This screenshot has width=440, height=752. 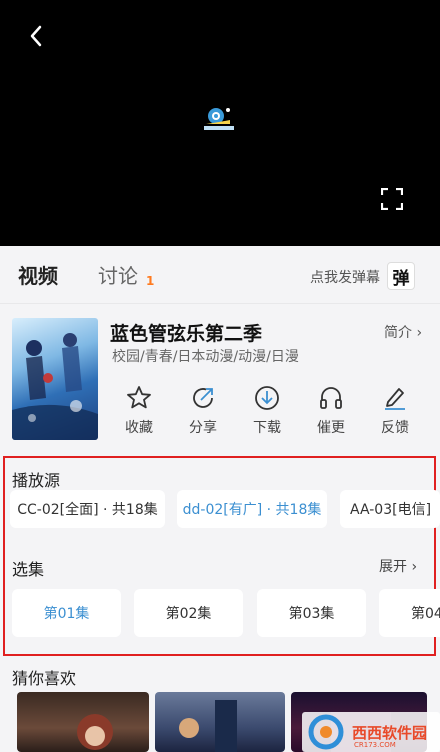 I want to click on expand-button: 展开 ›, so click(x=398, y=566).